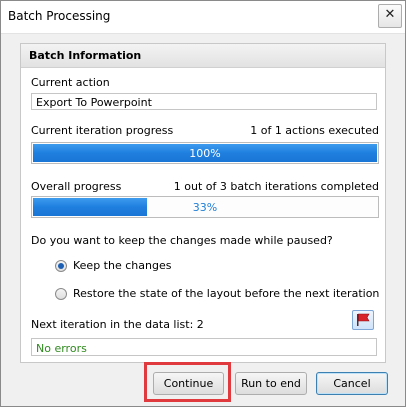 This screenshot has height=407, width=406. I want to click on iteration-progress-bar: 100%, so click(205, 153).